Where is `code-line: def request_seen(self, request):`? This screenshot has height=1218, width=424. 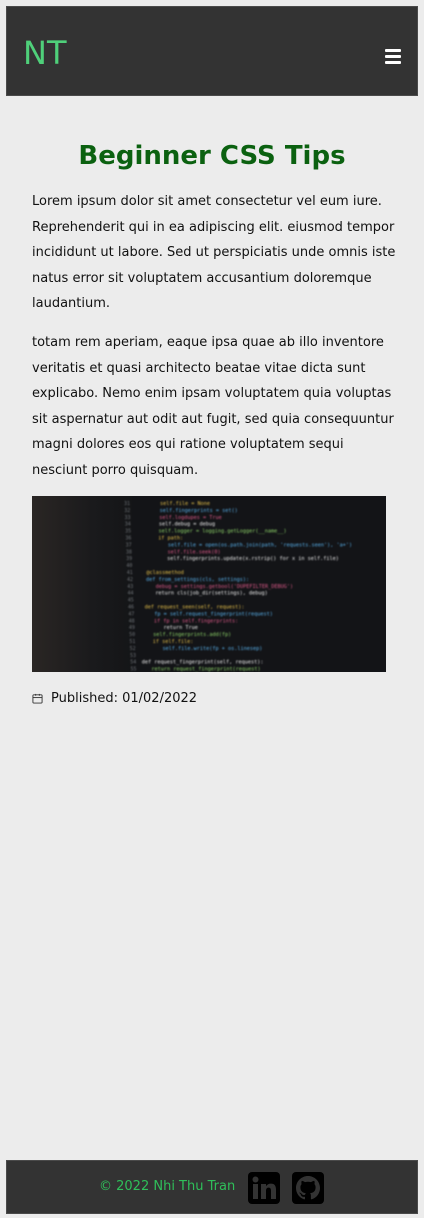
code-line: def request_seen(self, request): is located at coordinates (195, 608).